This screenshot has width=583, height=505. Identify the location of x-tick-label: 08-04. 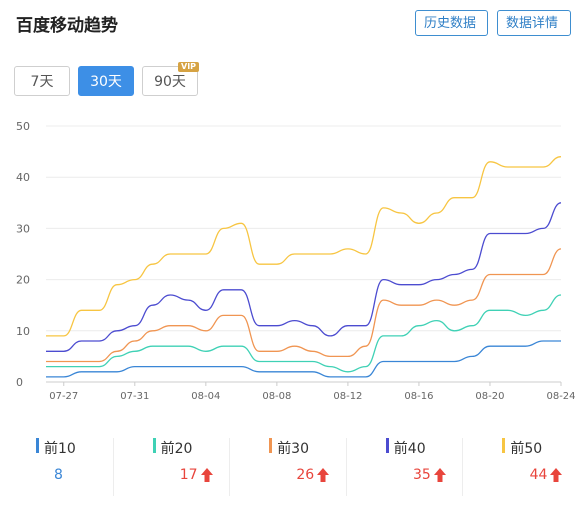
(205, 396).